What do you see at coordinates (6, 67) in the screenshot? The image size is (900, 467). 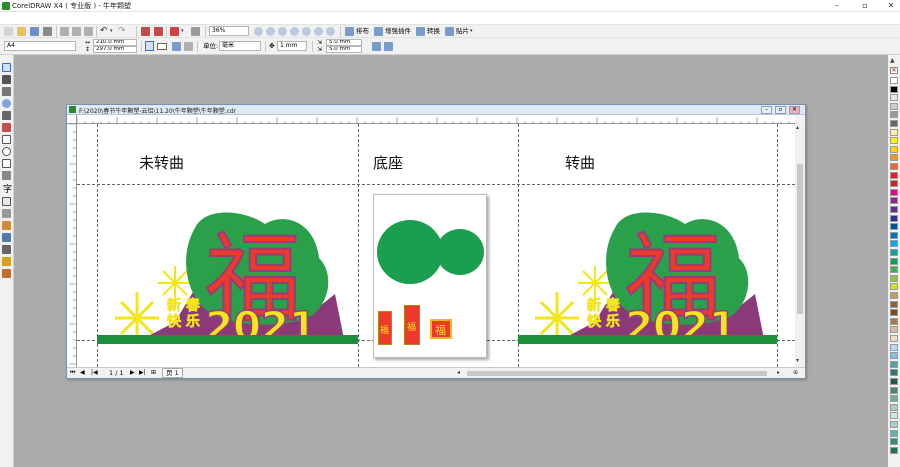 I see `pick-tool-icon` at bounding box center [6, 67].